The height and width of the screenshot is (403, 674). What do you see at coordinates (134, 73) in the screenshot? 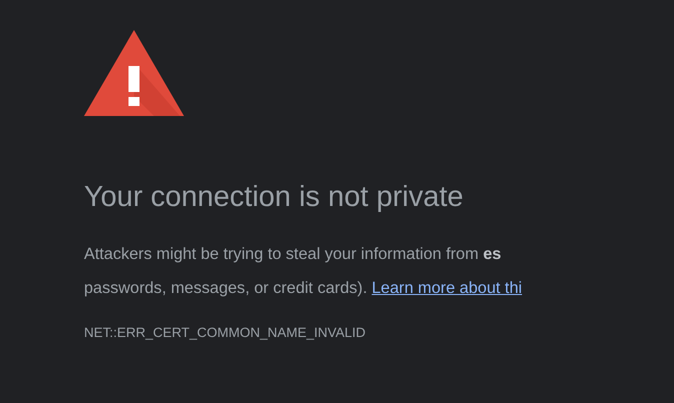
I see `warning-icon` at bounding box center [134, 73].